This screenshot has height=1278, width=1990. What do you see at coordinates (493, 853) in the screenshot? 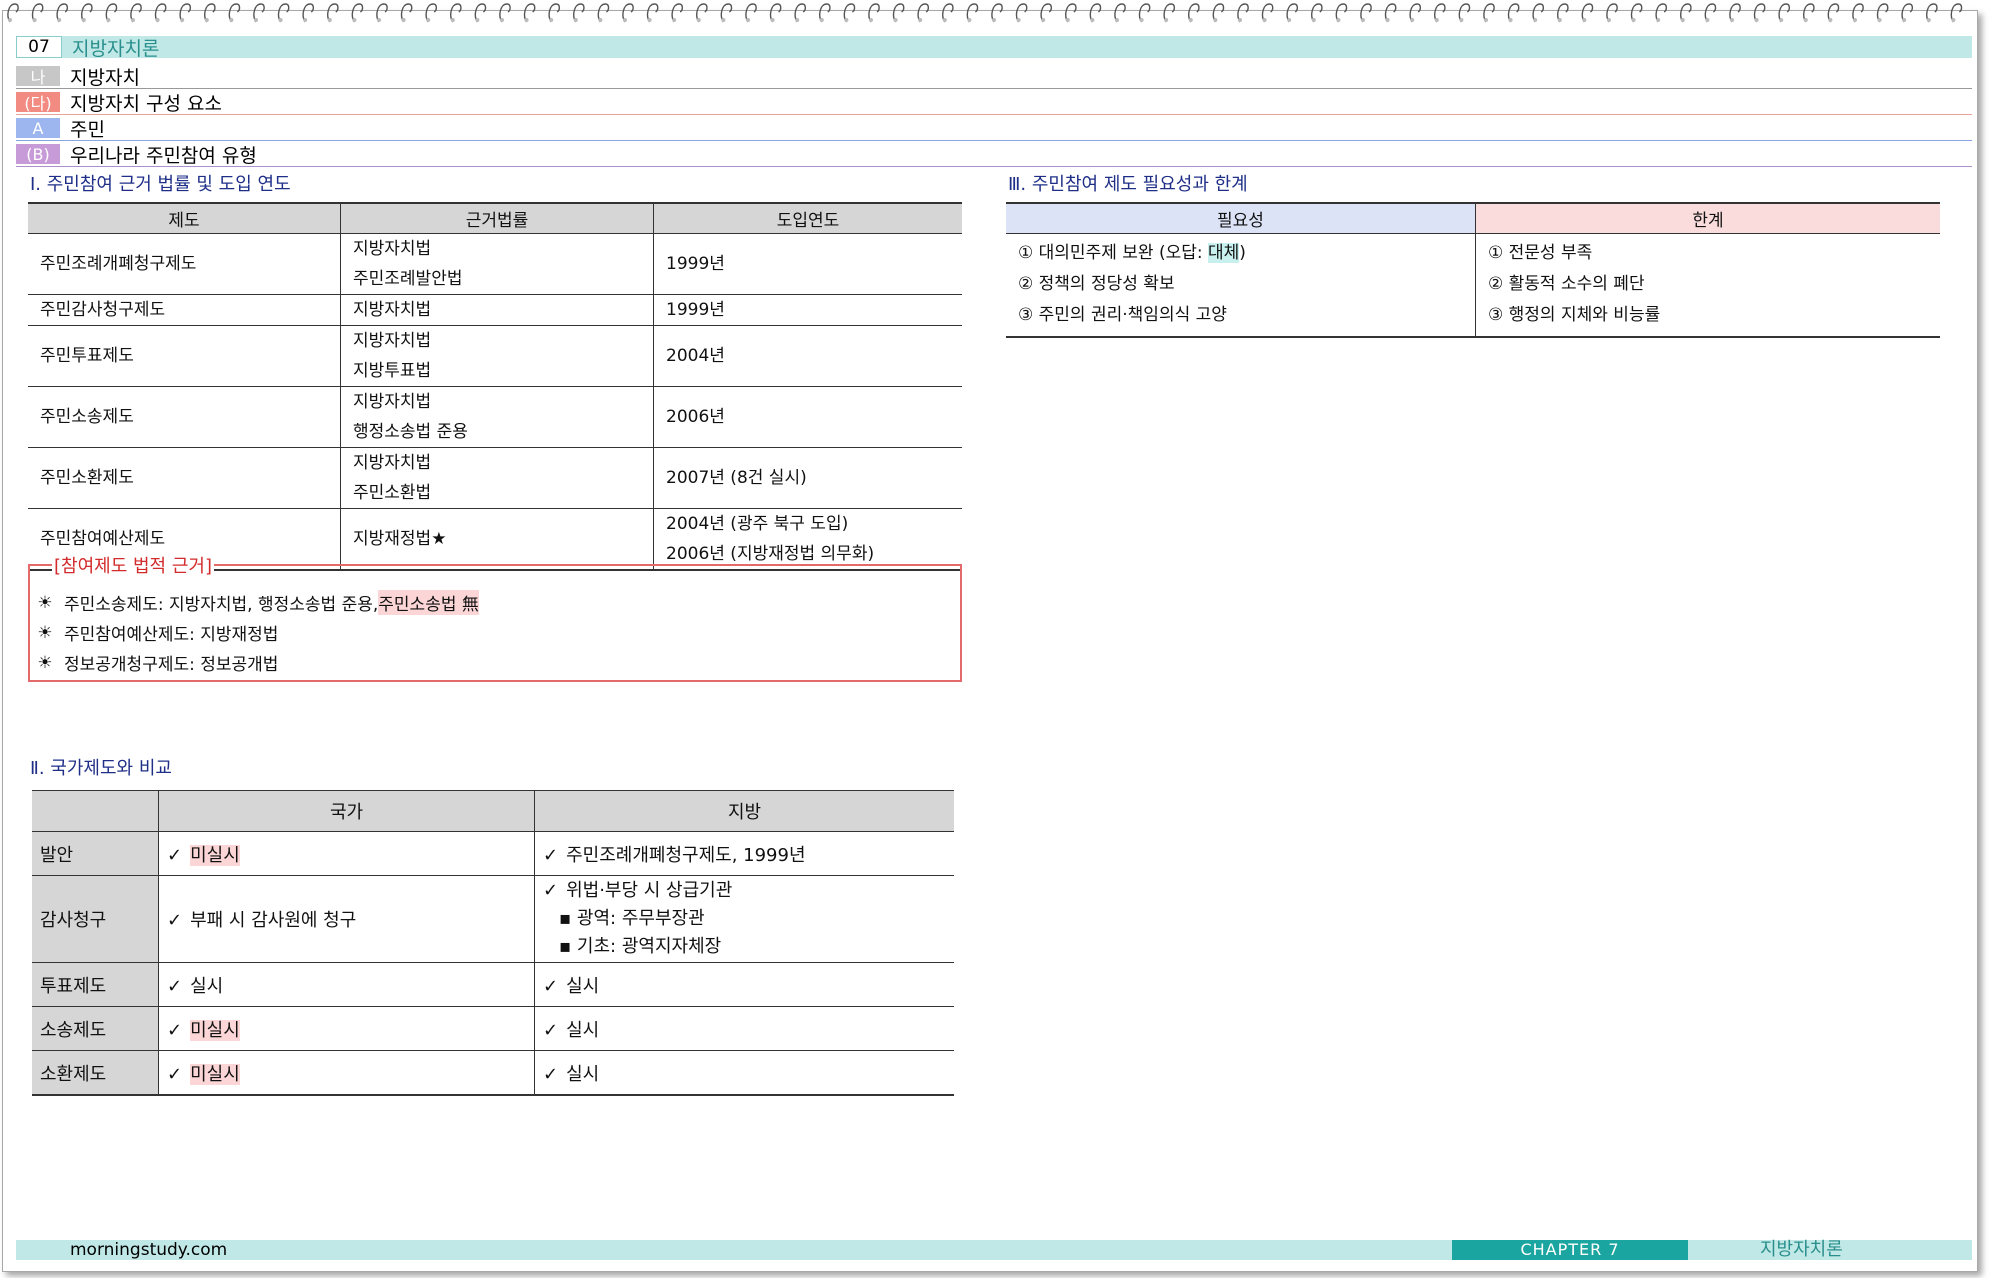
I see `table-row: 발안 ✓ 미실시 ✓ 주민조례개폐청구제도, 1999년` at bounding box center [493, 853].